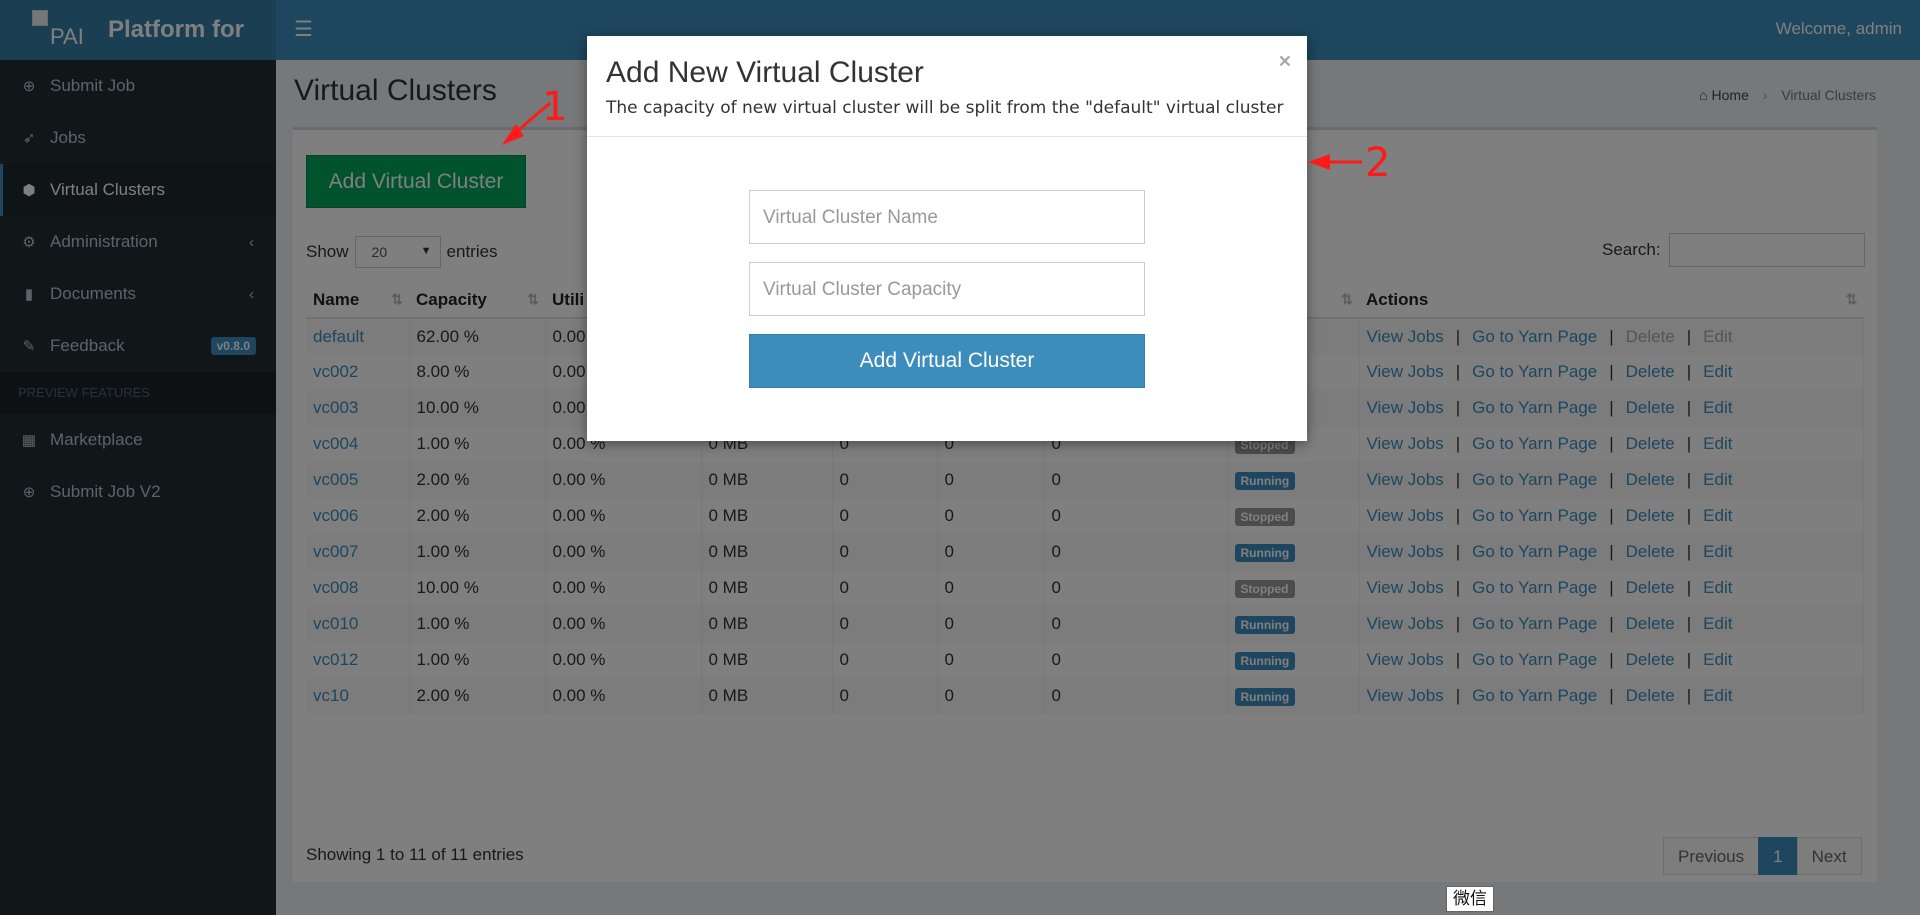 Image resolution: width=1920 pixels, height=915 pixels. I want to click on virtual-cluster-capacity-input: Virtual Cluster Capacity, so click(947, 289).